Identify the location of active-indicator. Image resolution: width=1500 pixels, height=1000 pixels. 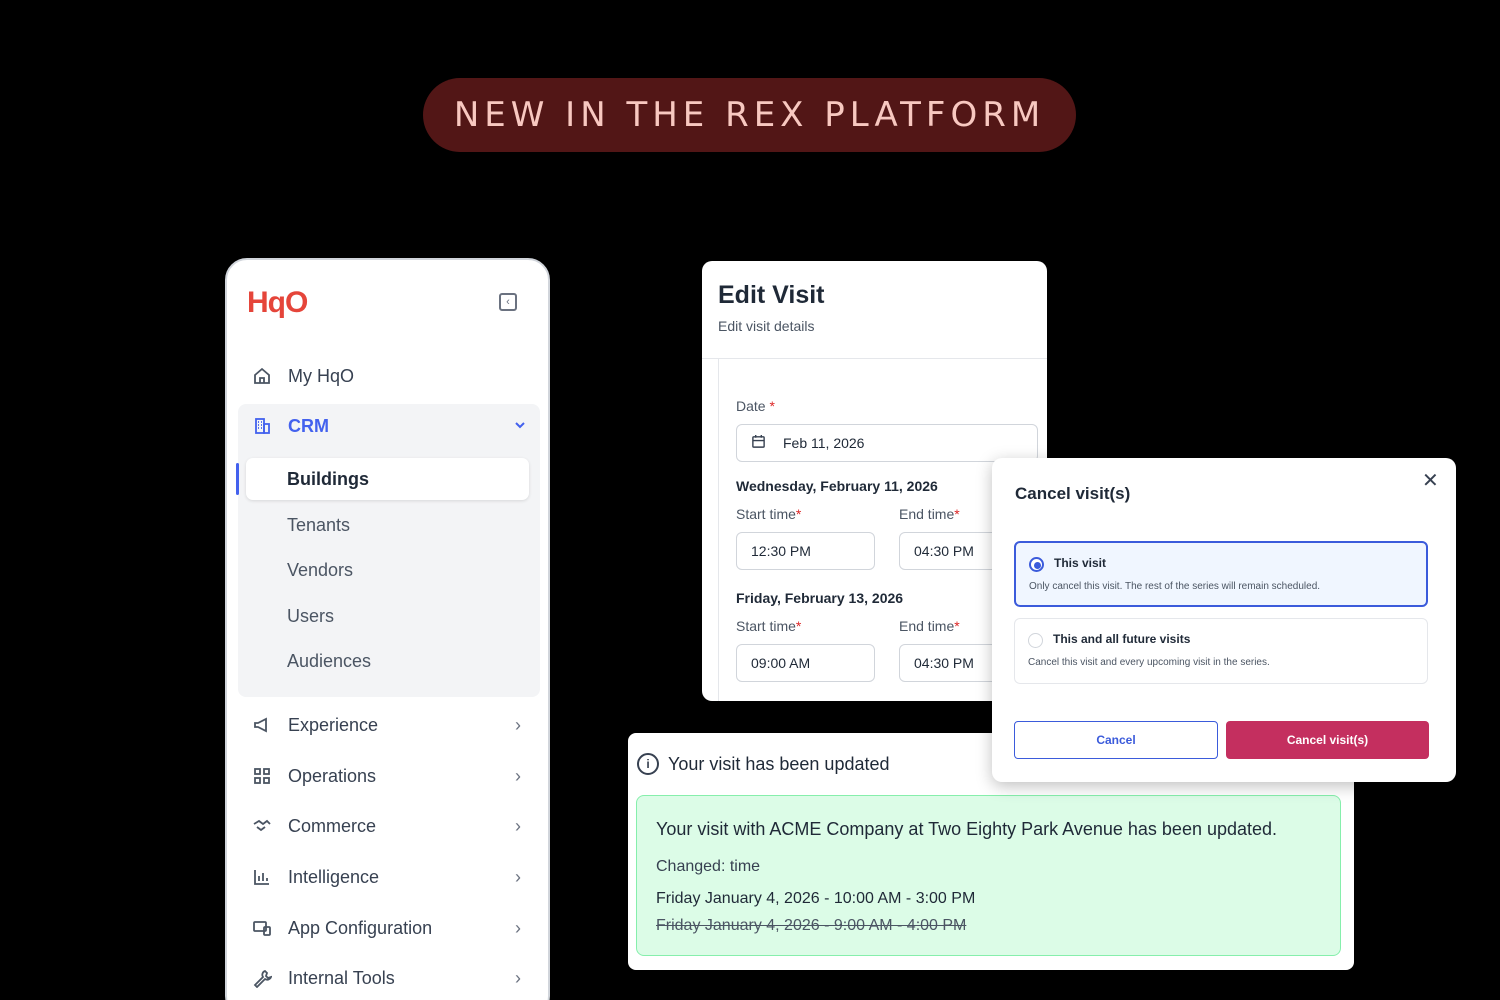
(237, 479).